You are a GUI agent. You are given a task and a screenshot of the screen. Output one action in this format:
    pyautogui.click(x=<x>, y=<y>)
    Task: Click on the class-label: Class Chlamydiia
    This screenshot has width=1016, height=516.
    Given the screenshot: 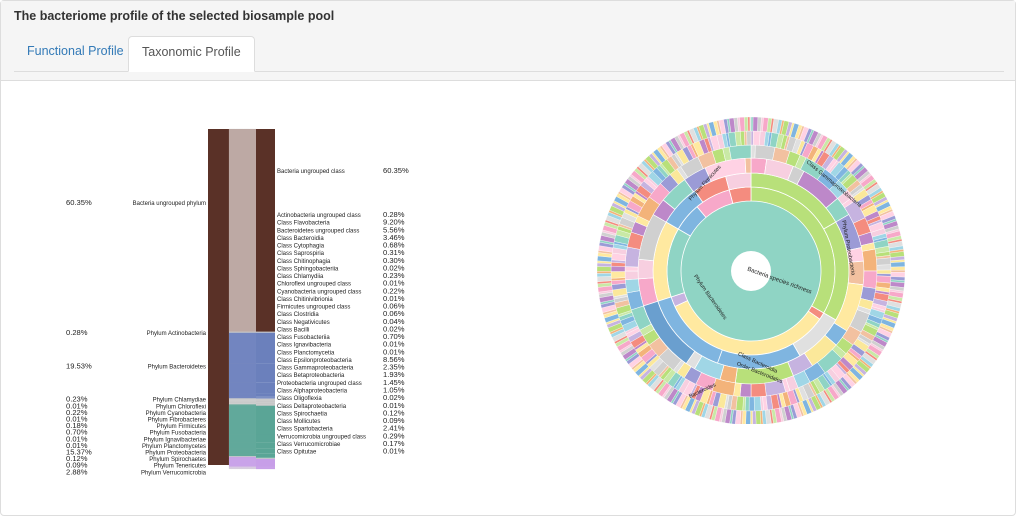 What is the action you would take?
    pyautogui.click(x=300, y=277)
    